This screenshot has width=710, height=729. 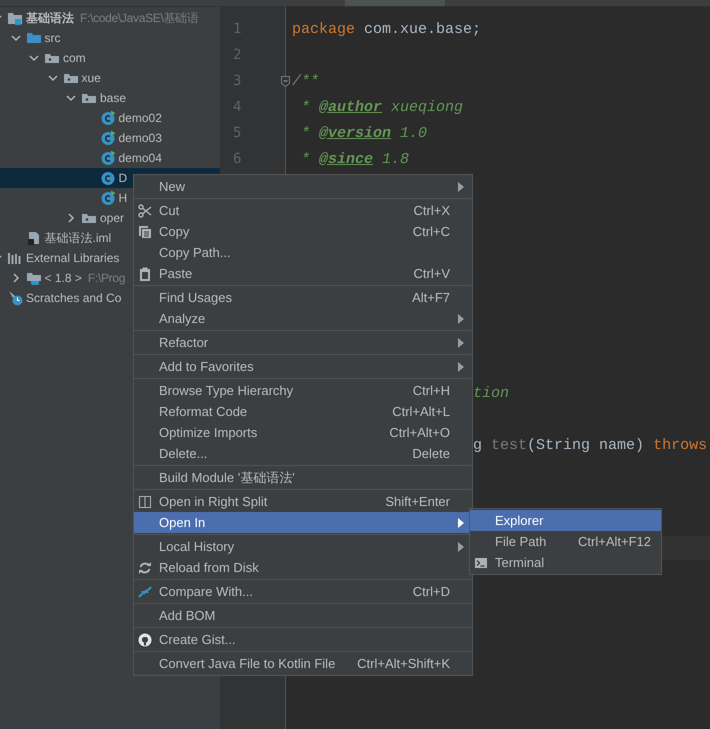 What do you see at coordinates (355, 159) in the screenshot?
I see `code-line: * @since 1.8` at bounding box center [355, 159].